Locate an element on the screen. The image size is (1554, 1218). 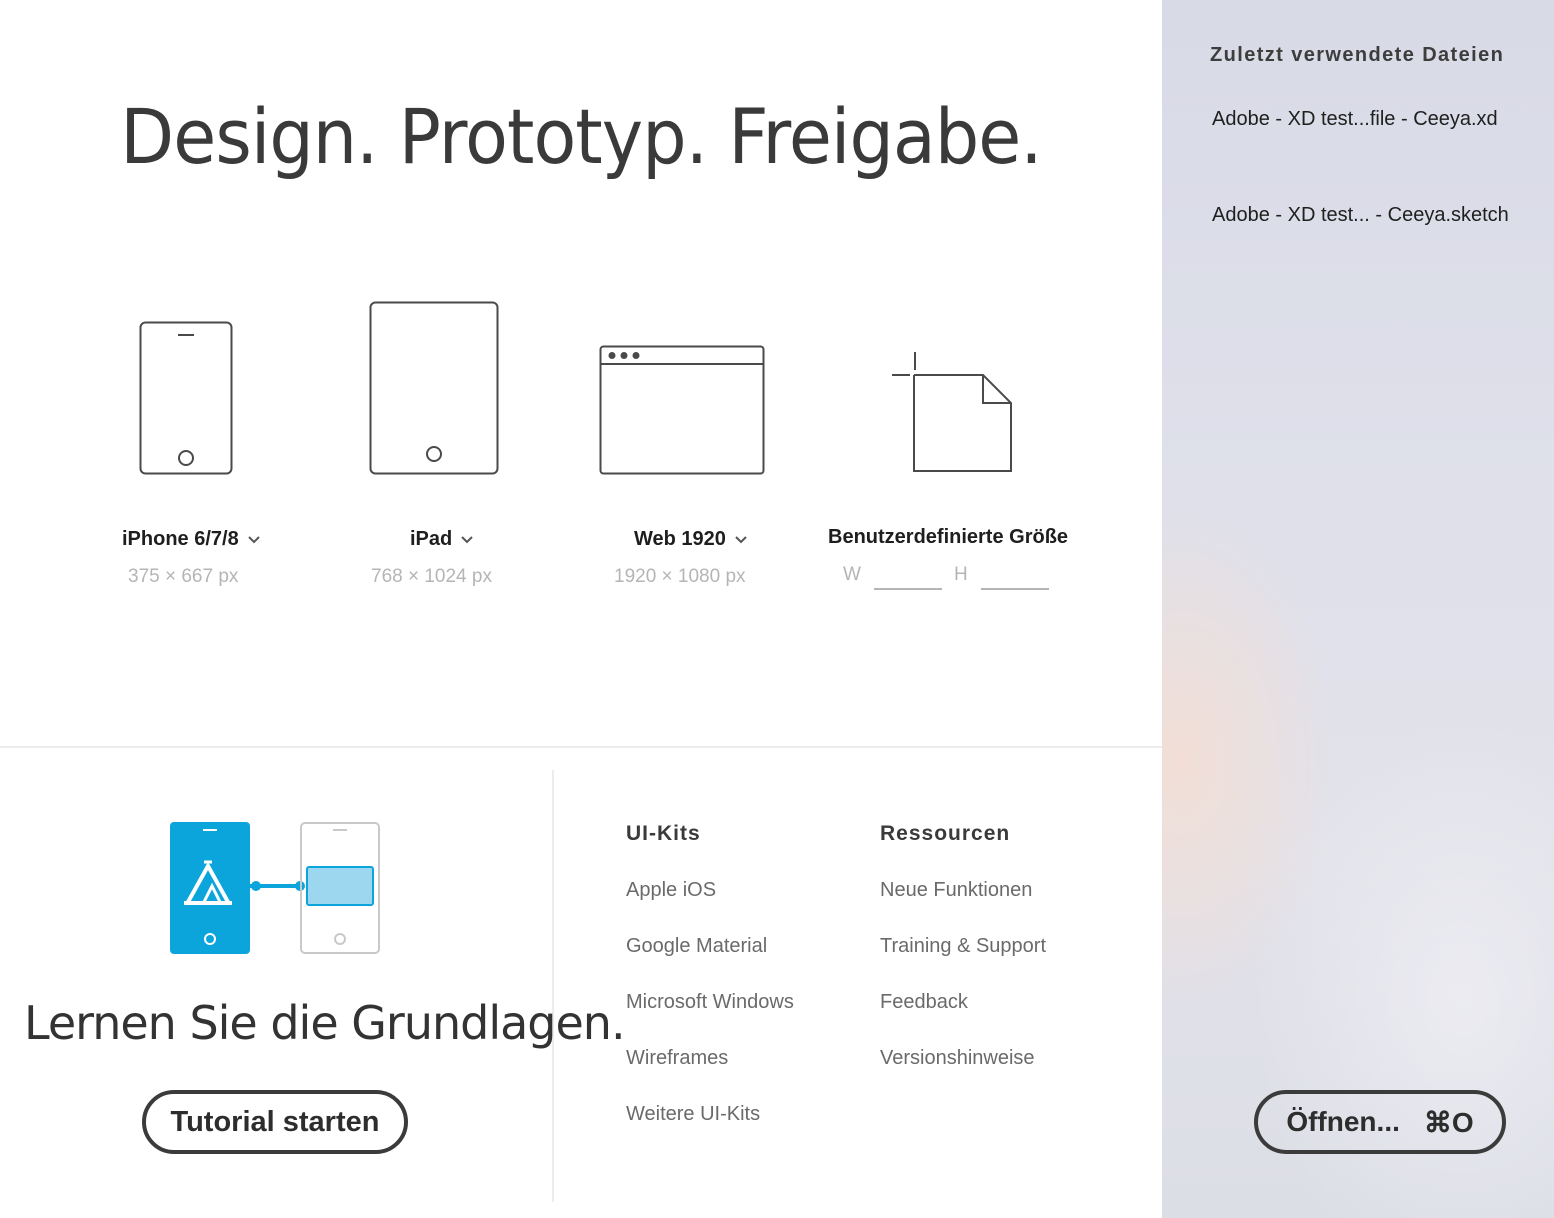
preset-iphone-label: iPhone 6/7/8 is located at coordinates (180, 539).